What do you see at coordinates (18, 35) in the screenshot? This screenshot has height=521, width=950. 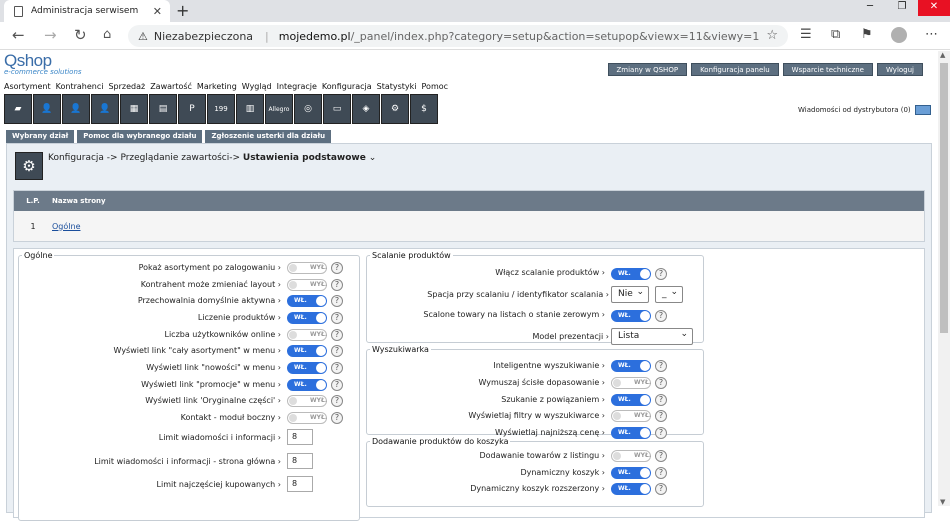 I see `back-icon: ←` at bounding box center [18, 35].